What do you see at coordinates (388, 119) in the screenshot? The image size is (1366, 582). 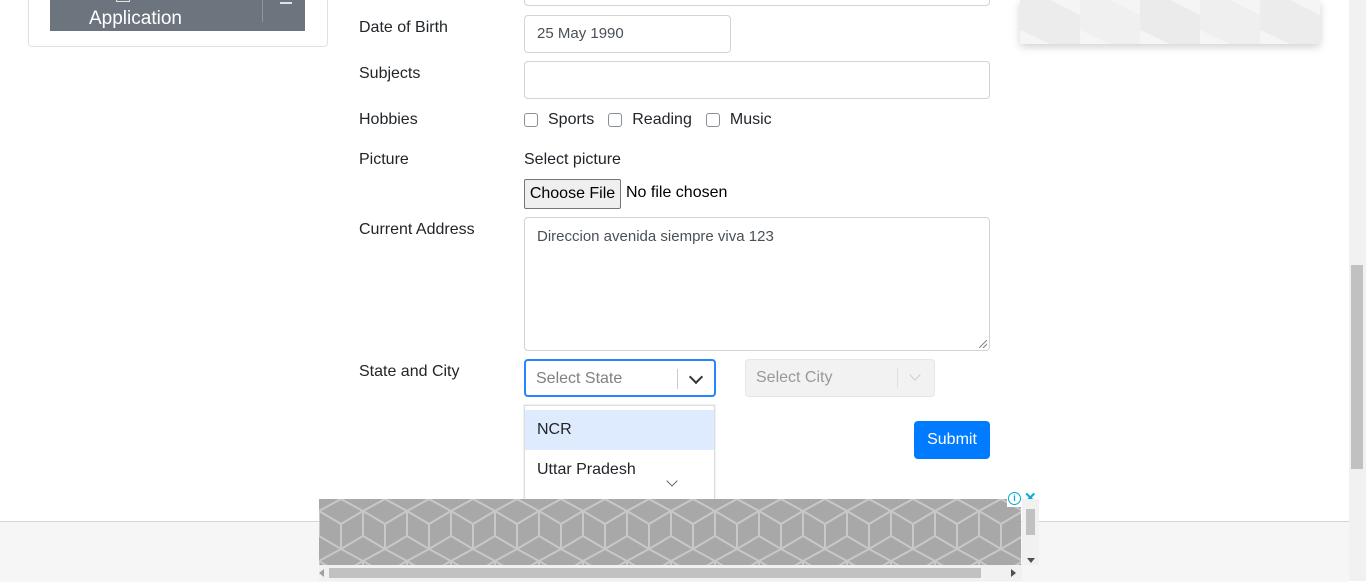 I see `hobbies-label: Hobbies` at bounding box center [388, 119].